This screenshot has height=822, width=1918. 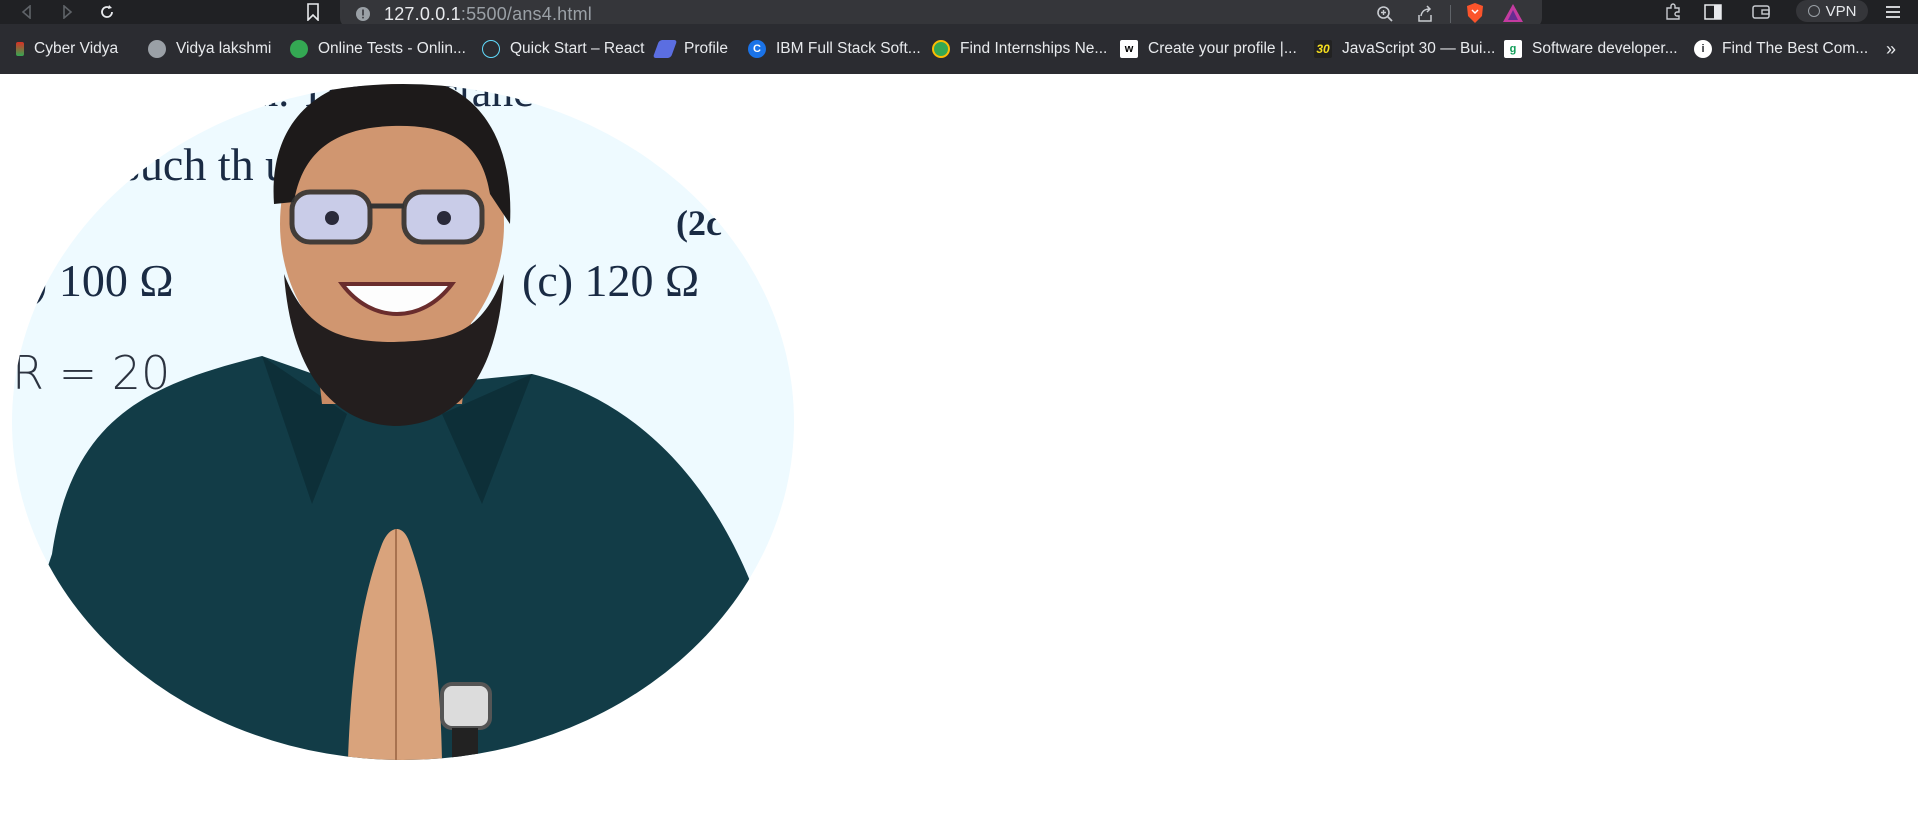 I want to click on back-icon, so click(x=27, y=12).